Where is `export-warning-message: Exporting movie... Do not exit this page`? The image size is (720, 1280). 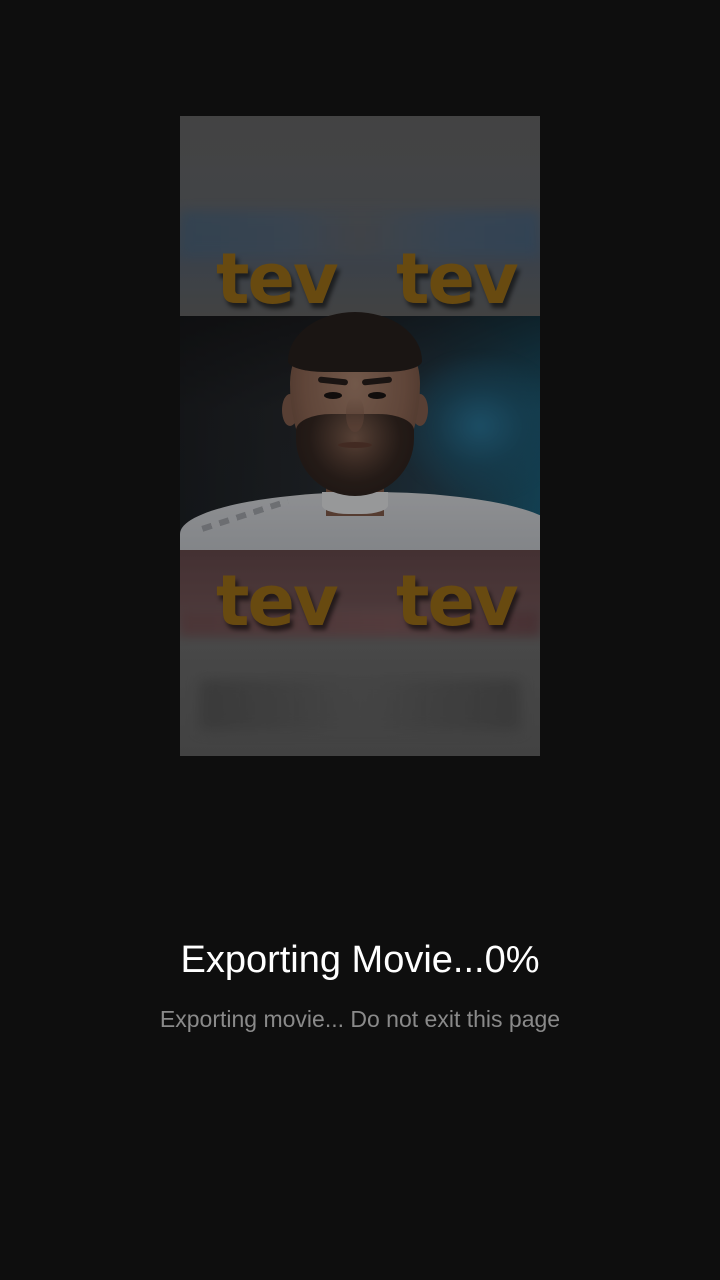
export-warning-message: Exporting movie... Do not exit this page is located at coordinates (360, 1019).